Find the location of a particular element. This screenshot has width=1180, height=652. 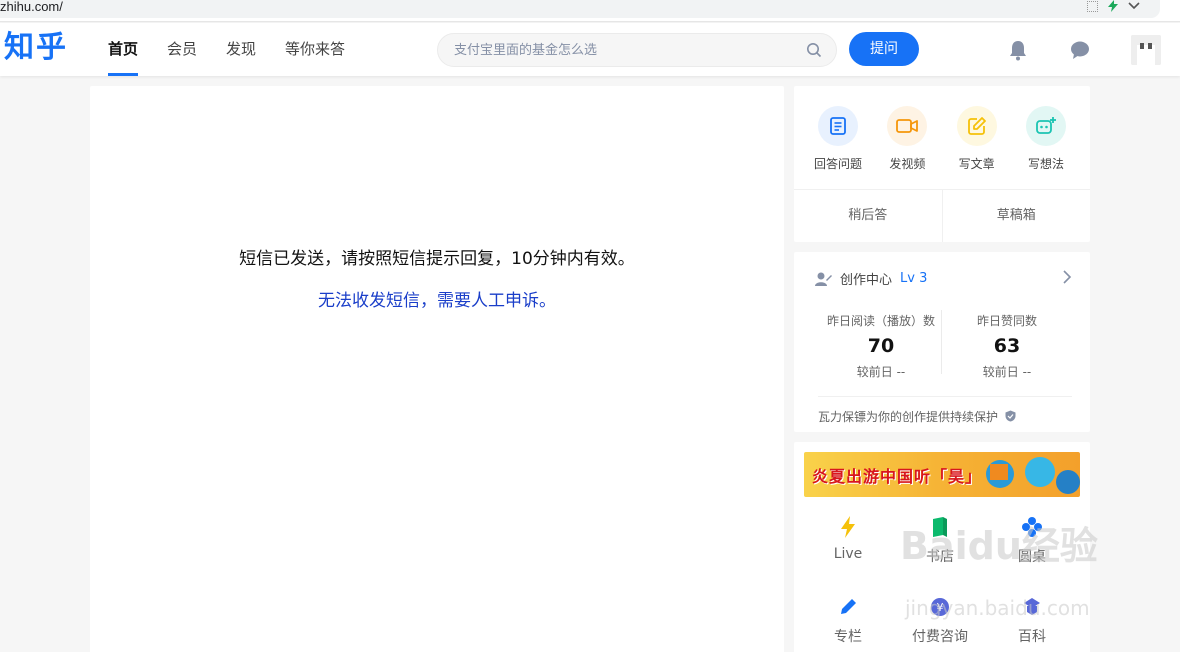

tool-paid-consult: ¥ 付费咨询 is located at coordinates (940, 620).